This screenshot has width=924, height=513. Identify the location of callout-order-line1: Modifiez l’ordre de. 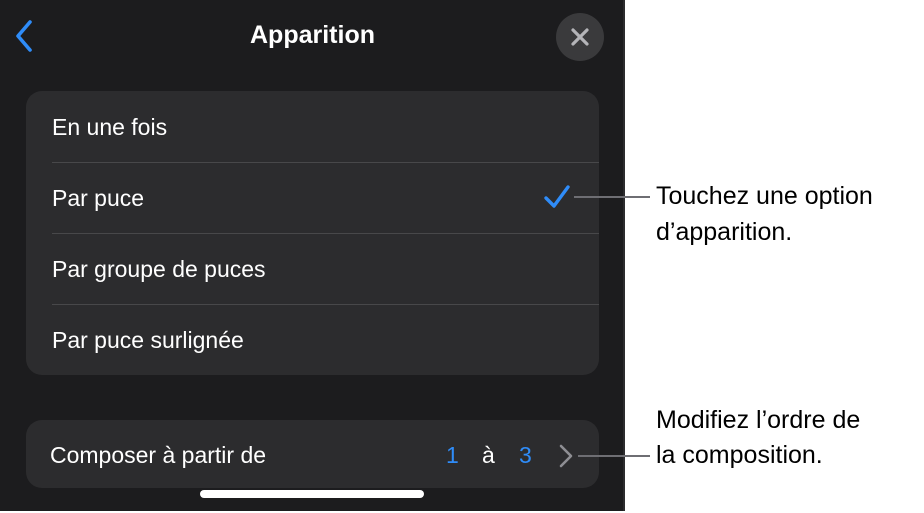
(758, 420).